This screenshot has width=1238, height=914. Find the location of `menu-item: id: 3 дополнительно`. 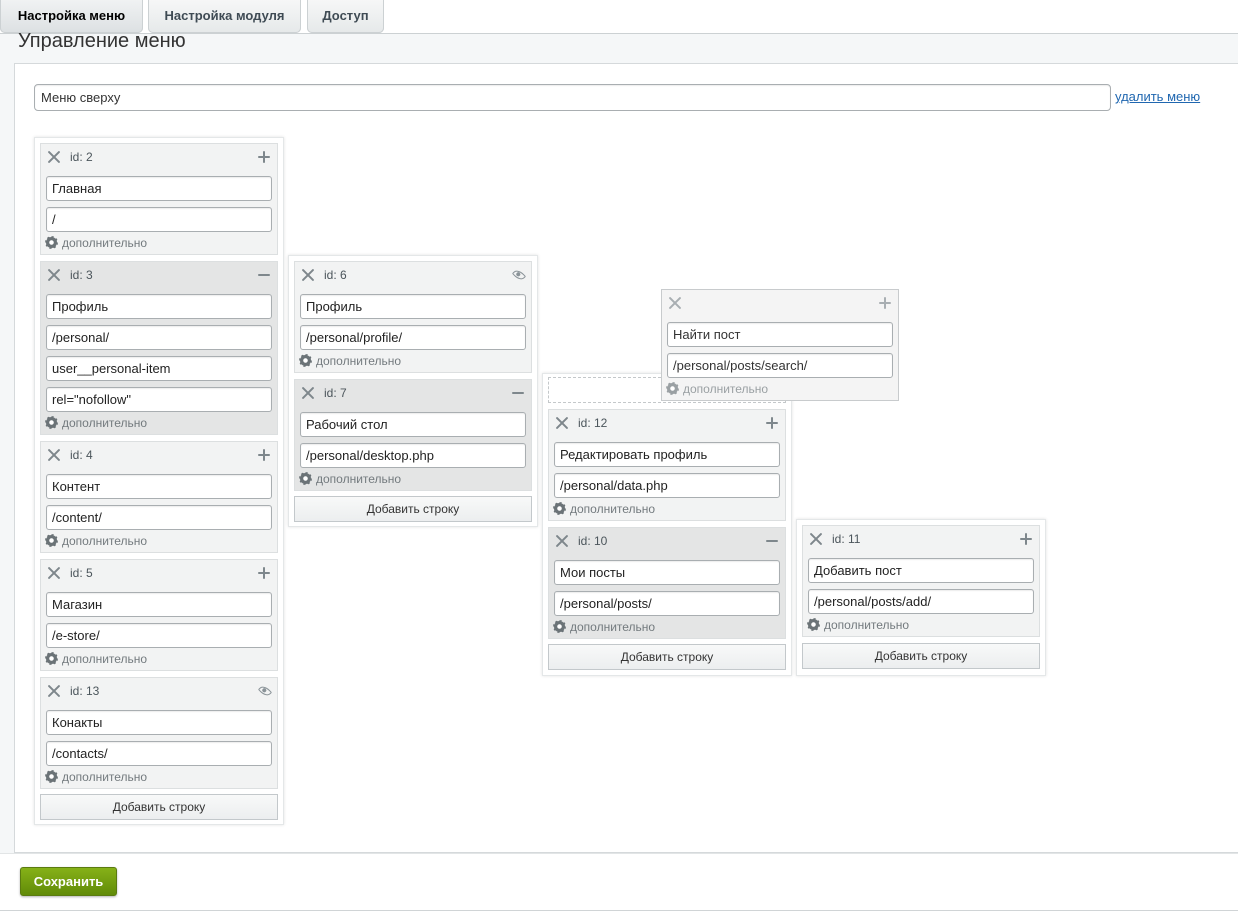

menu-item: id: 3 дополнительно is located at coordinates (159, 348).